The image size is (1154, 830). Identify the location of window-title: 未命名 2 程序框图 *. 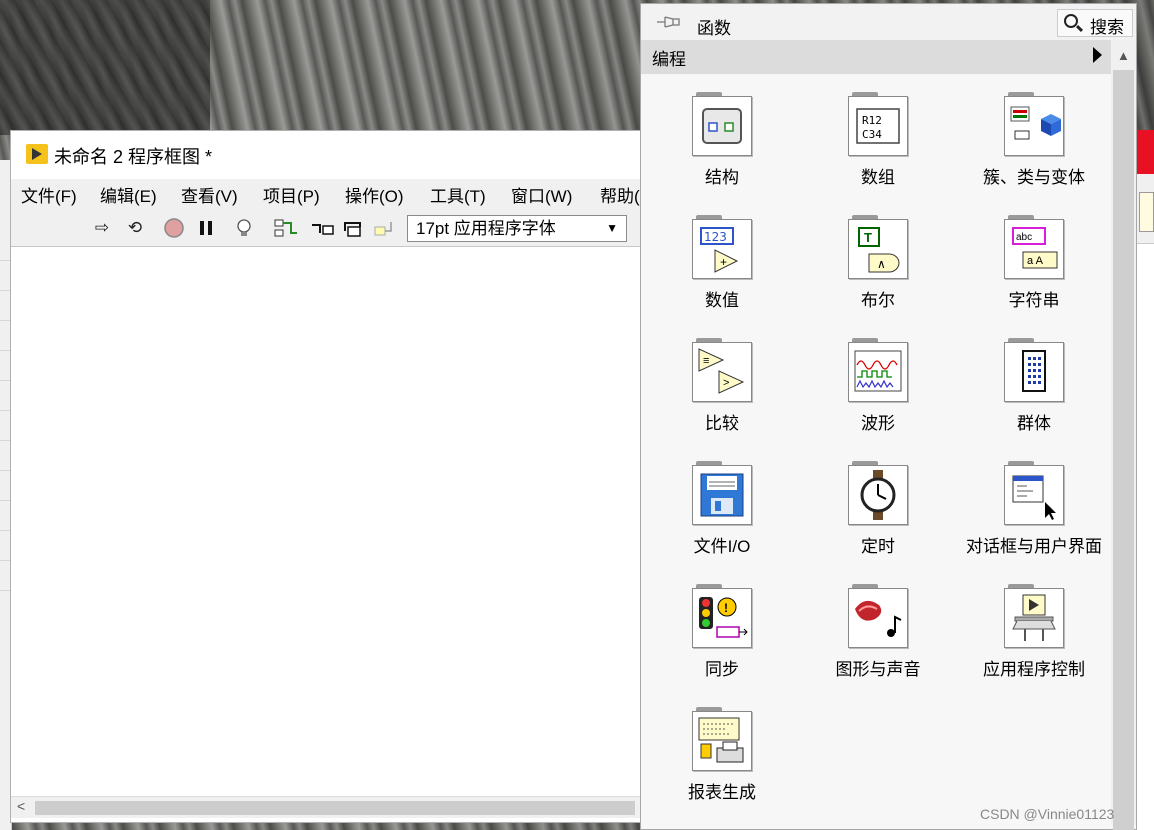
(133, 157).